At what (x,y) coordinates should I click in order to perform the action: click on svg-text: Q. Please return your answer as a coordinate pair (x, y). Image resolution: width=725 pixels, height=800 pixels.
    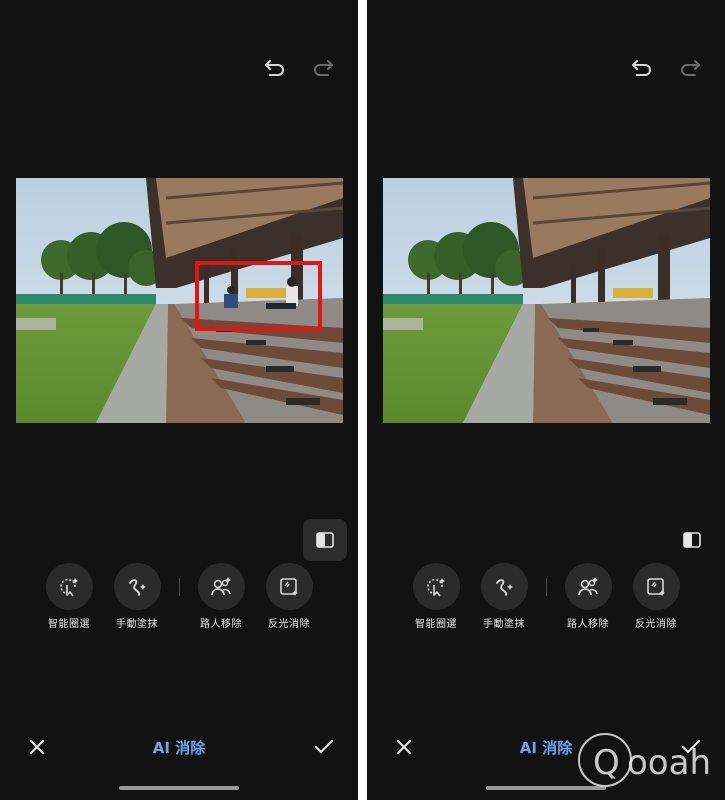
    Looking at the image, I should click on (606, 763).